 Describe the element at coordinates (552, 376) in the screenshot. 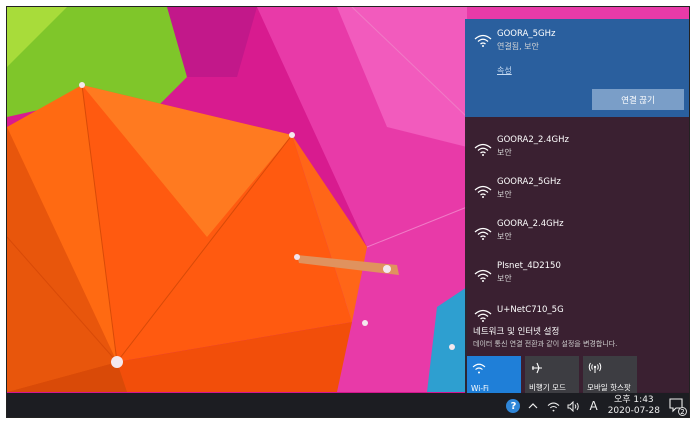

I see `airplane-mode-tile: 비행기 모드` at that location.